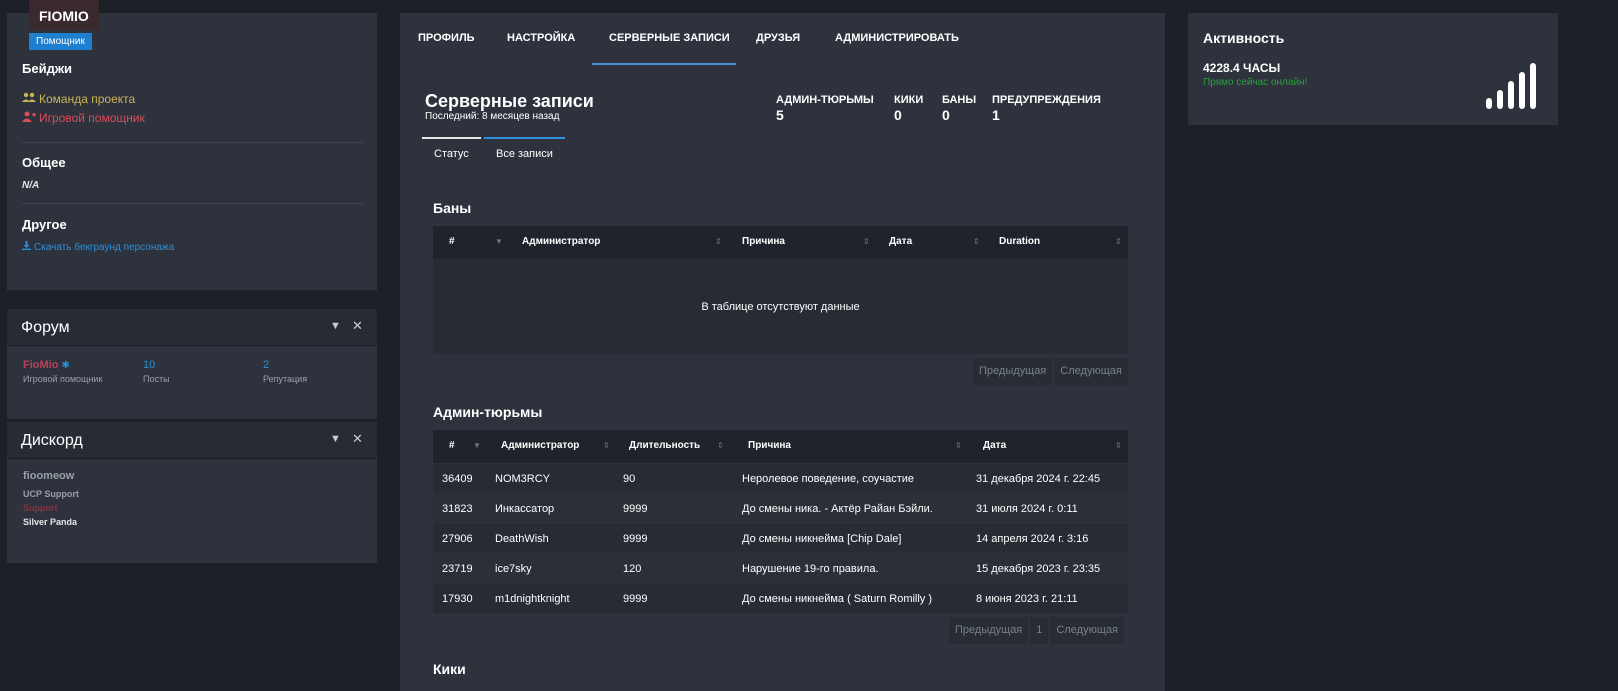 Image resolution: width=1618 pixels, height=691 pixels. Describe the element at coordinates (1244, 38) in the screenshot. I see `activity-title: Активность` at that location.